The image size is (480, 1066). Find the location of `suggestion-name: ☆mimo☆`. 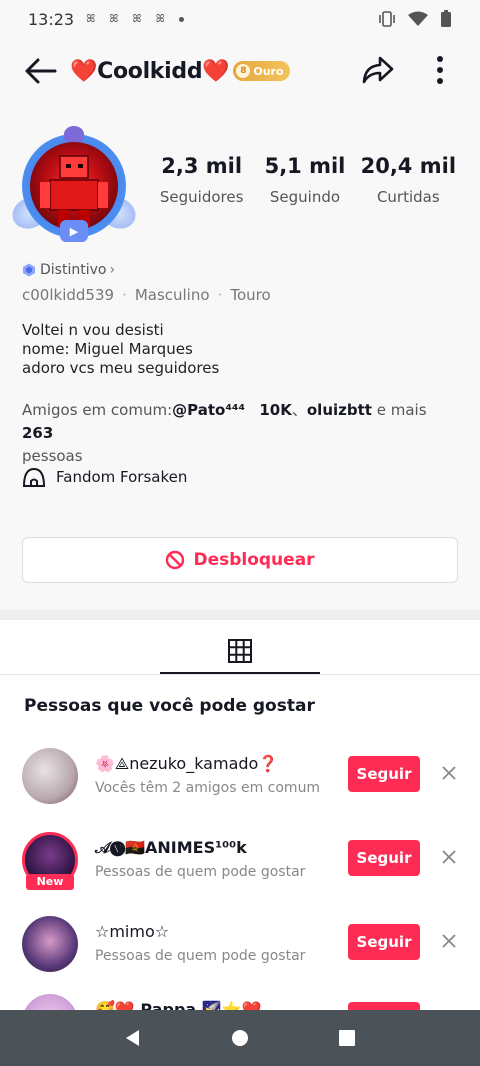

suggestion-name: ☆mimo☆ is located at coordinates (132, 931).